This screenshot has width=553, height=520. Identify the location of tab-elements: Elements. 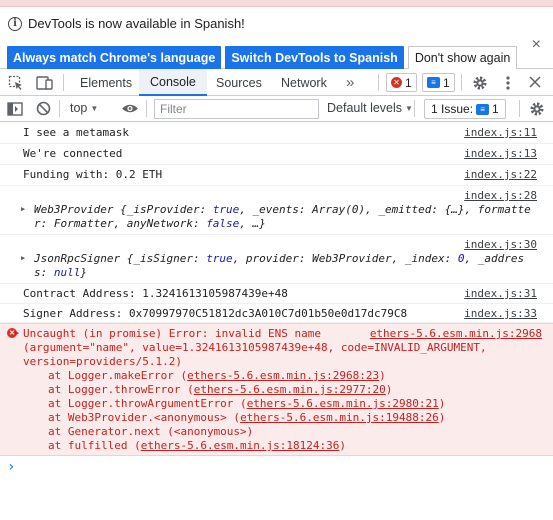
(106, 82).